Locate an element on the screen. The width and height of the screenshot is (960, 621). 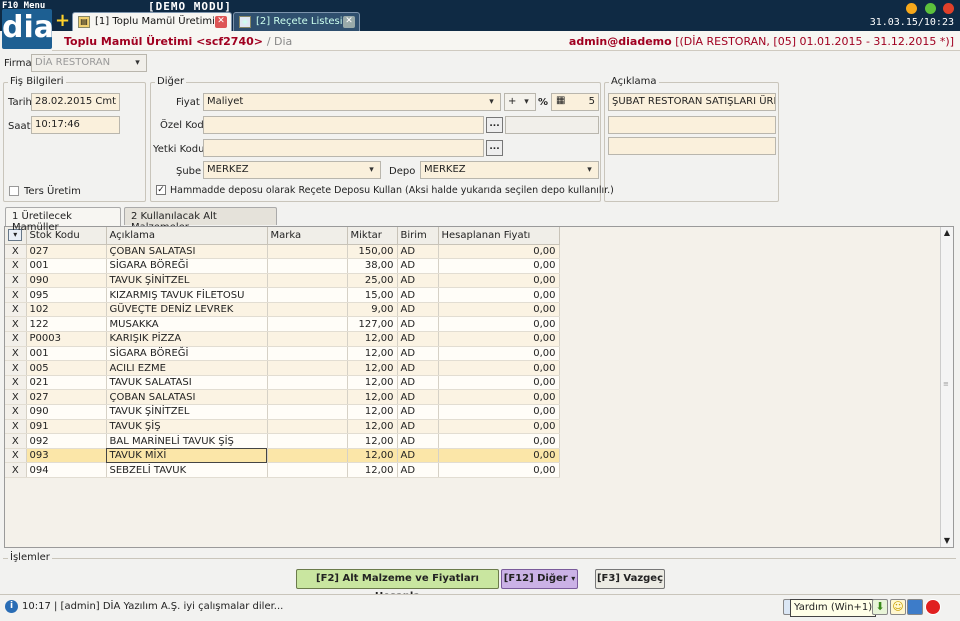
column-miktar: Miktar is located at coordinates (372, 236).